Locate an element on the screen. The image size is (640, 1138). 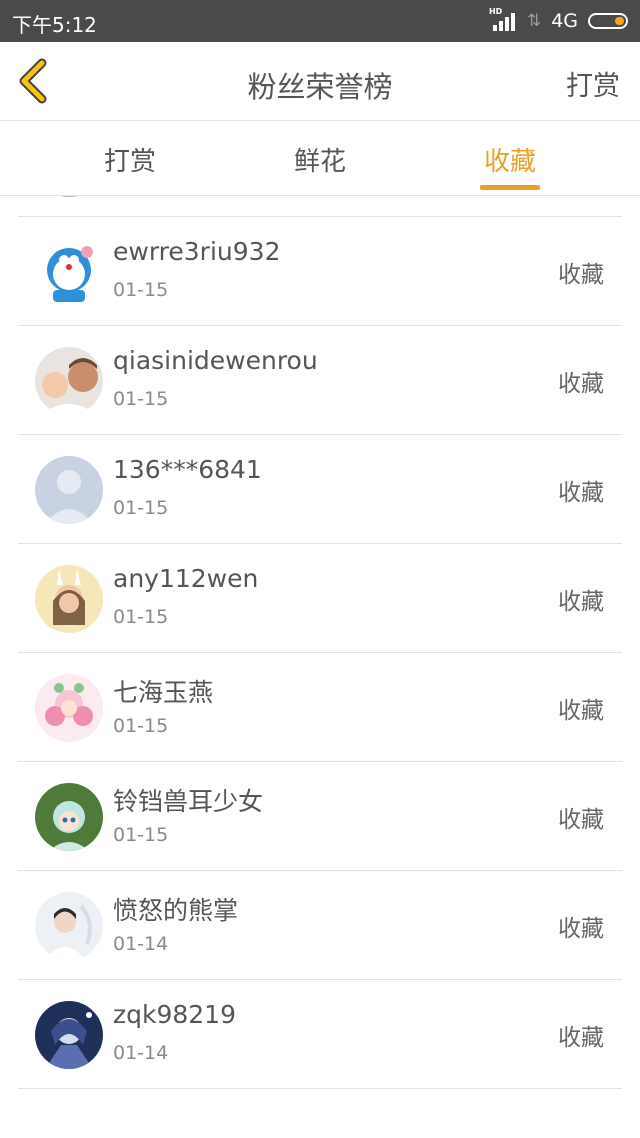
nav-bar: 粉丝荣誉榜 打赏 is located at coordinates (320, 81).